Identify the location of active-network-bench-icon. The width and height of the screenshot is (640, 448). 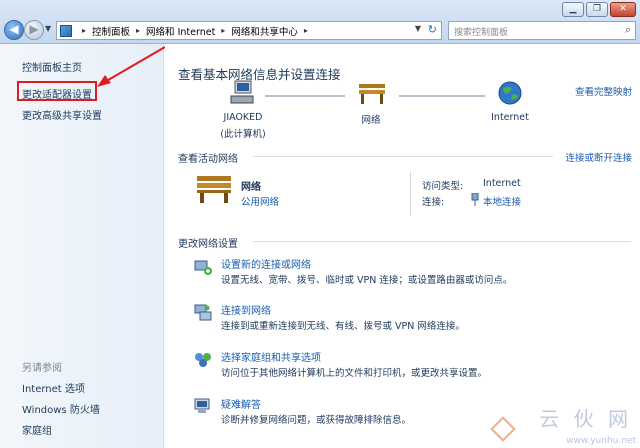
(214, 189).